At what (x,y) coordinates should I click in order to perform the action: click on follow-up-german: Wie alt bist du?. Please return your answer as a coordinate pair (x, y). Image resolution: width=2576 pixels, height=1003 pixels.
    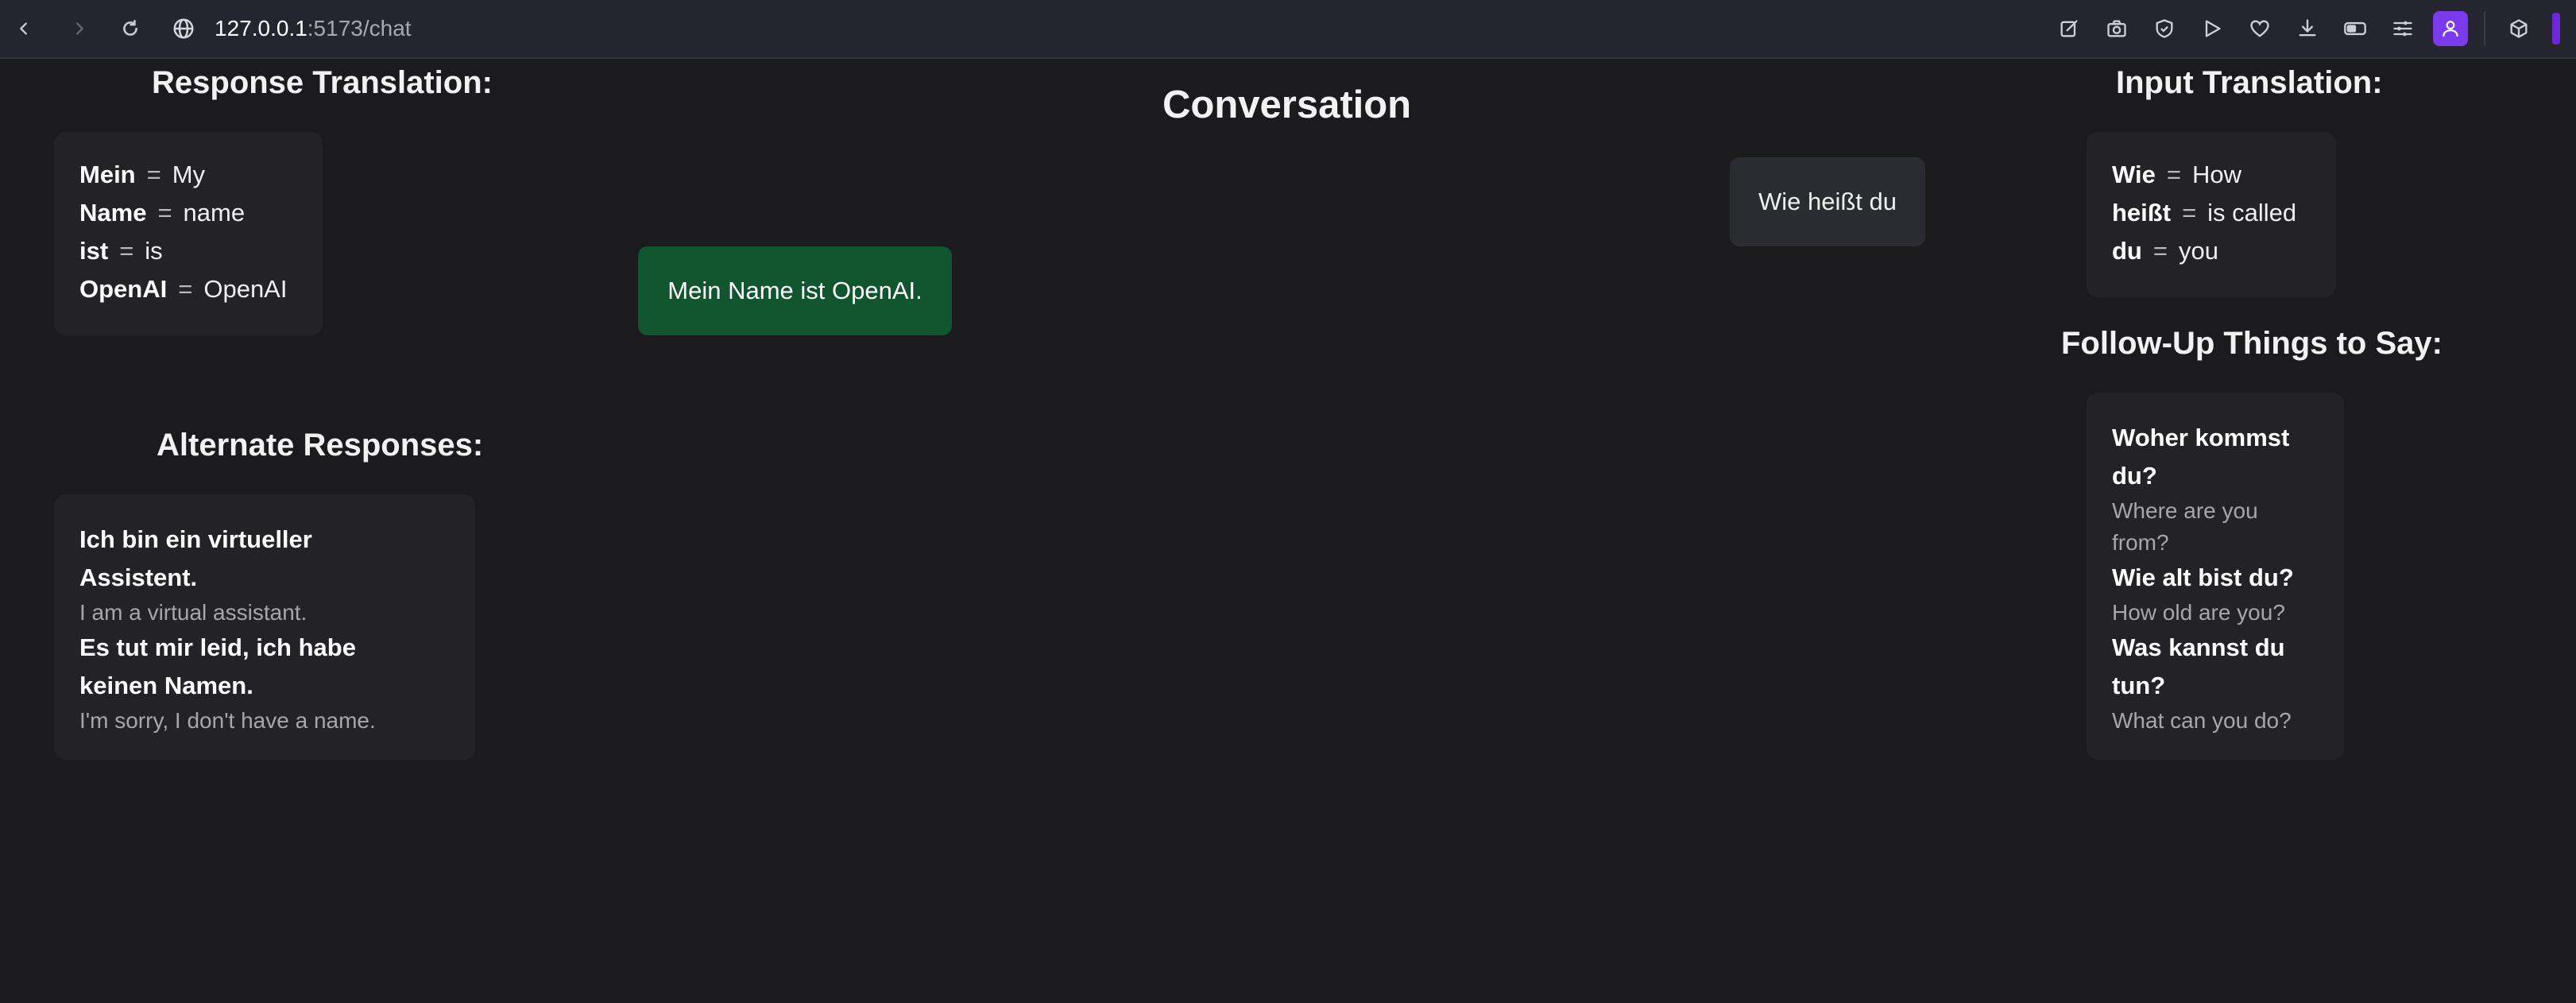
    Looking at the image, I should click on (2203, 577).